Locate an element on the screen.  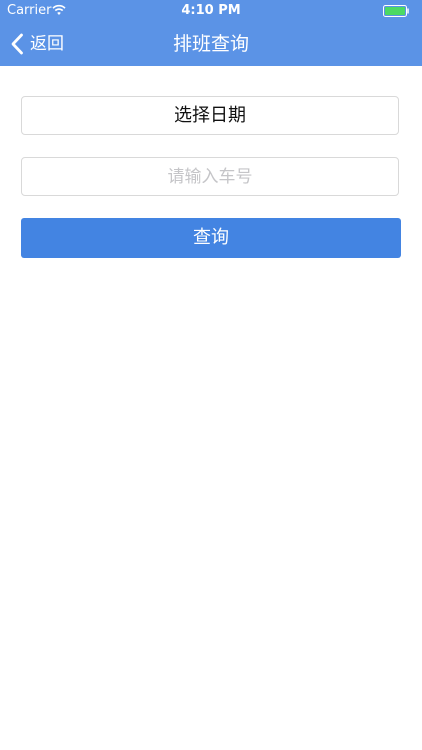
car-number-field is located at coordinates (210, 176).